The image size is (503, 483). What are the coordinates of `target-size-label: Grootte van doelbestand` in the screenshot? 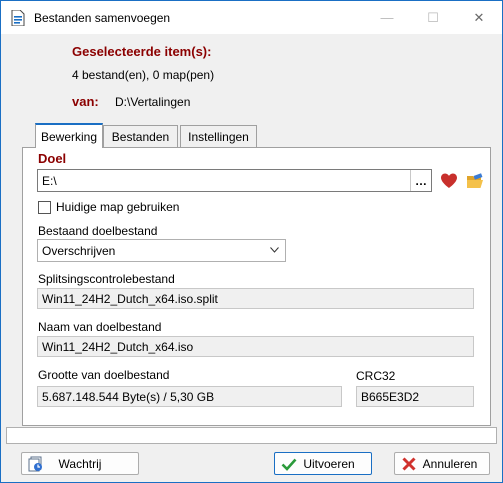 It's located at (104, 375).